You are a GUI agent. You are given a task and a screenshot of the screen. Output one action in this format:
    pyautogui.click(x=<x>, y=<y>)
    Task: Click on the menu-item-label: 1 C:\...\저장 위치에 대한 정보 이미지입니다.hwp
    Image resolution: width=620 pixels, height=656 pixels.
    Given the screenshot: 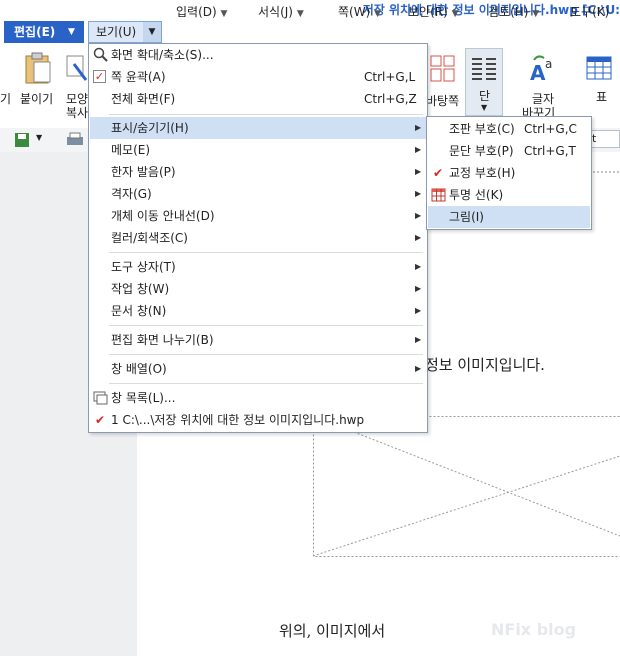 What is the action you would take?
    pyautogui.click(x=238, y=420)
    